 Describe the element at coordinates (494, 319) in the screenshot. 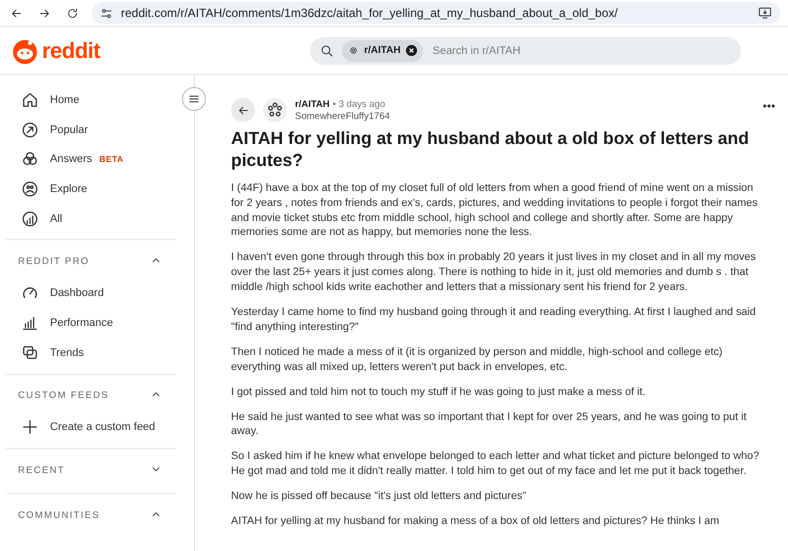

I see `post-paragraph: Yesterday I came home to find my husband going through it and reading everything. At first I laughed and said "find anything interesting?"` at that location.